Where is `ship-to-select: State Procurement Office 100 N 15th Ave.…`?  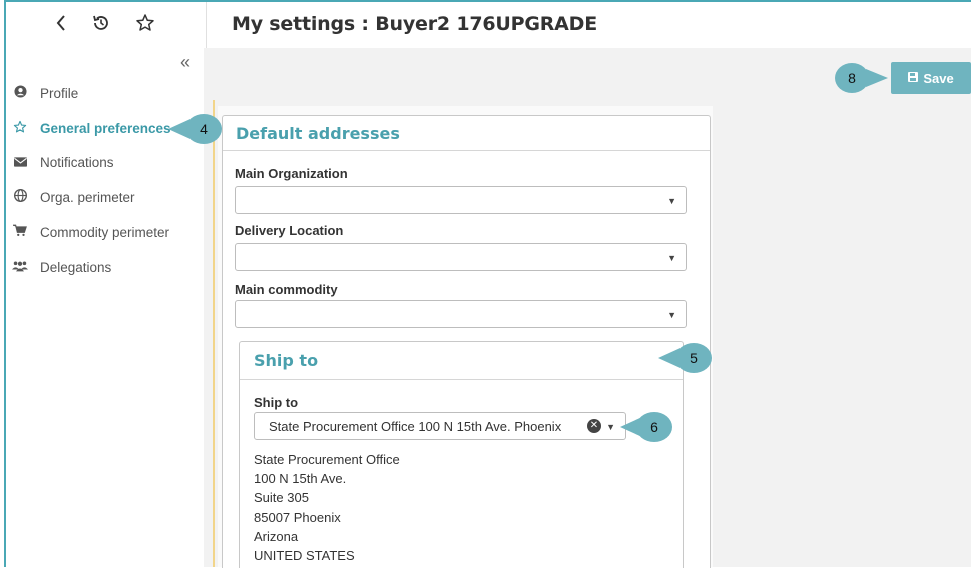
ship-to-select: State Procurement Office 100 N 15th Ave.… is located at coordinates (440, 426).